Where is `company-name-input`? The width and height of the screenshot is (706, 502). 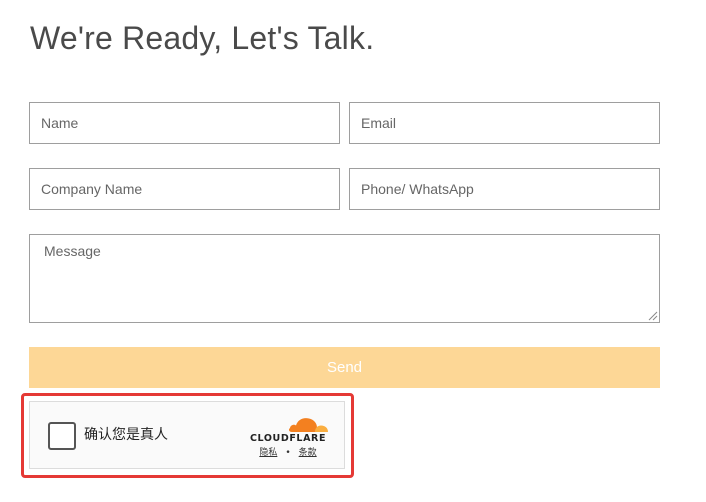
company-name-input is located at coordinates (184, 189).